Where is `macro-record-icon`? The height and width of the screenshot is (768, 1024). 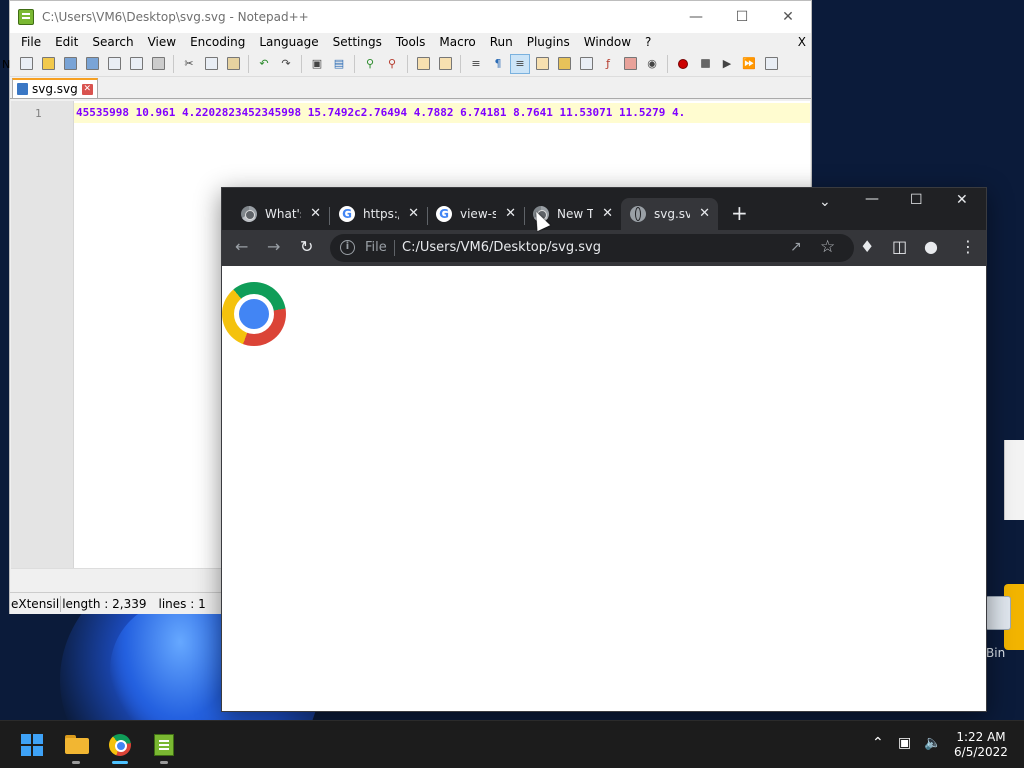
macro-record-icon is located at coordinates (683, 64).